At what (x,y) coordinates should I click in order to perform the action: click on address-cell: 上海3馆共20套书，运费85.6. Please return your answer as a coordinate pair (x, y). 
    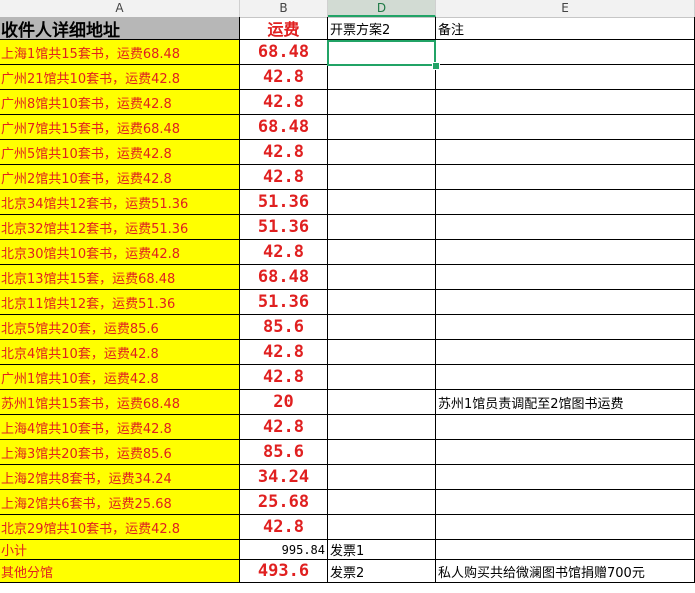
    Looking at the image, I should click on (120, 452).